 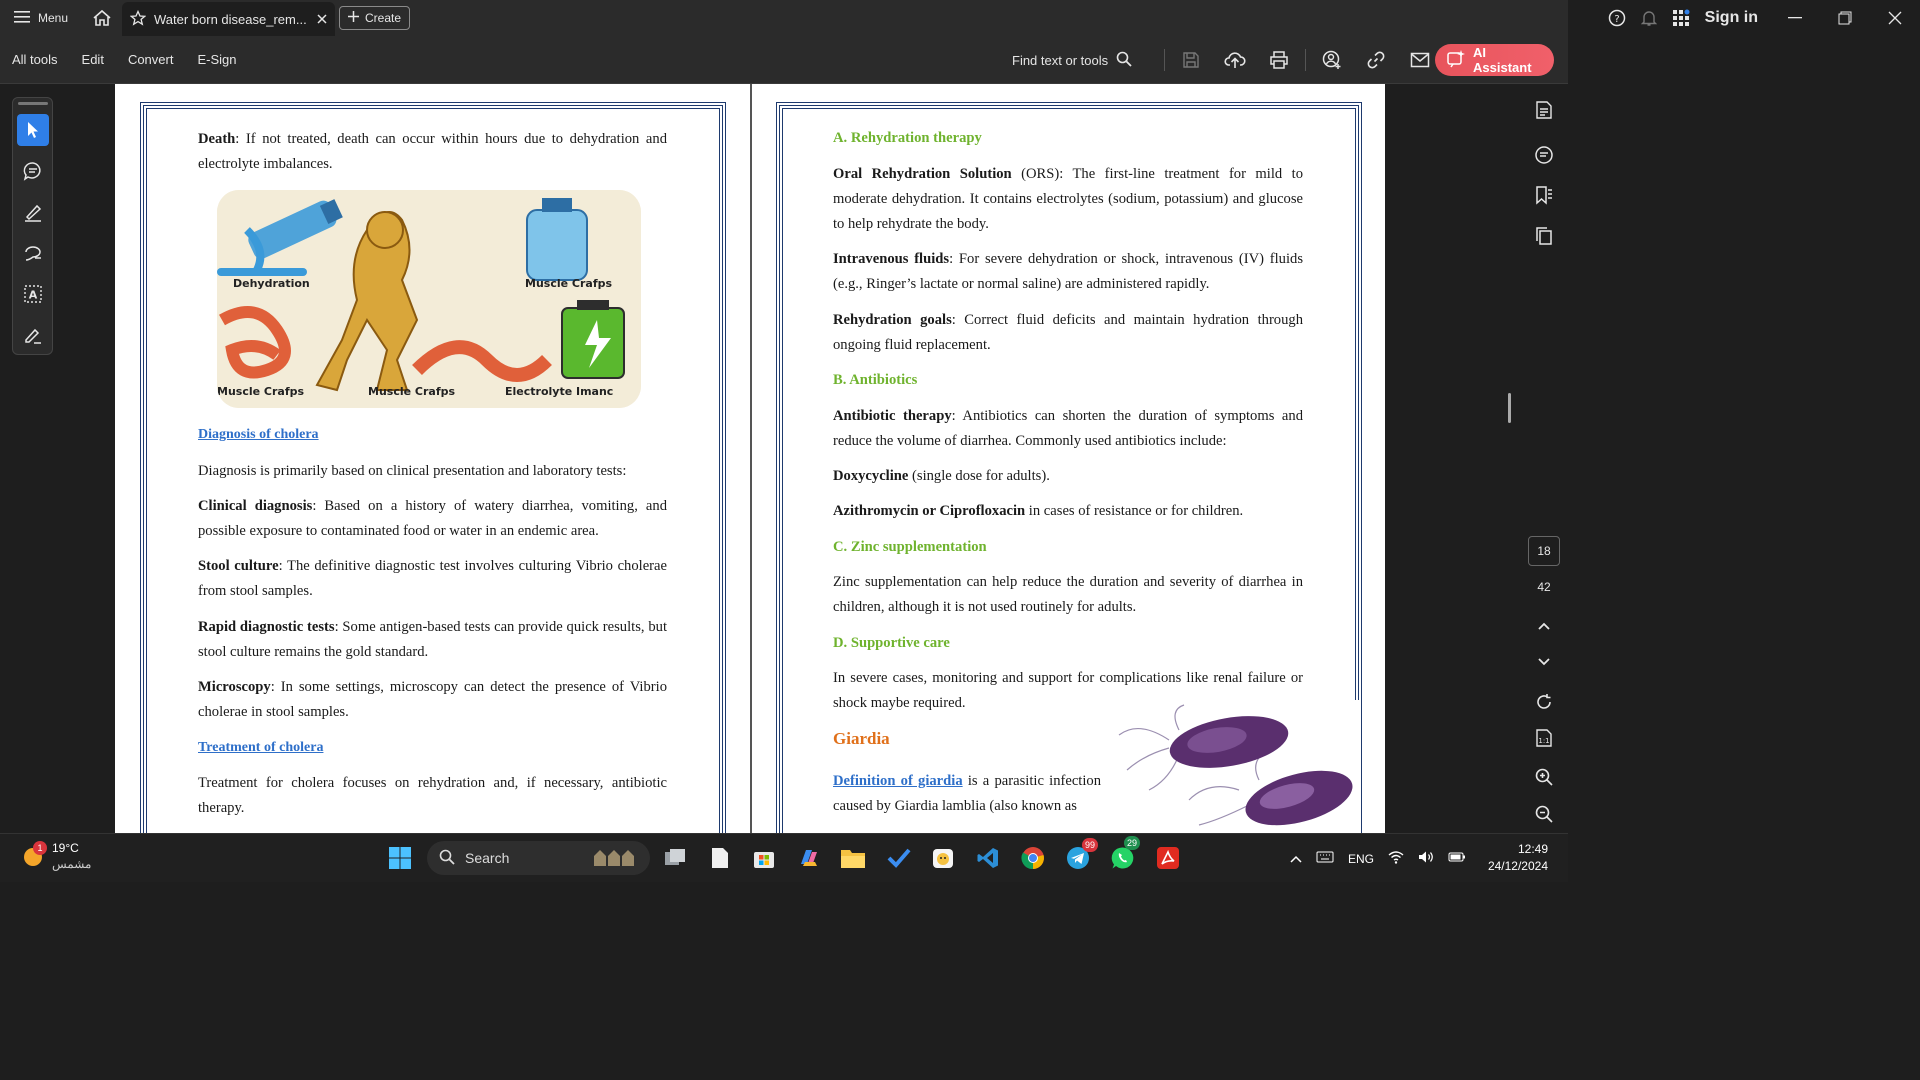 I want to click on taskbar-clock: 12:49 24/12/2024, so click(x=1514, y=858).